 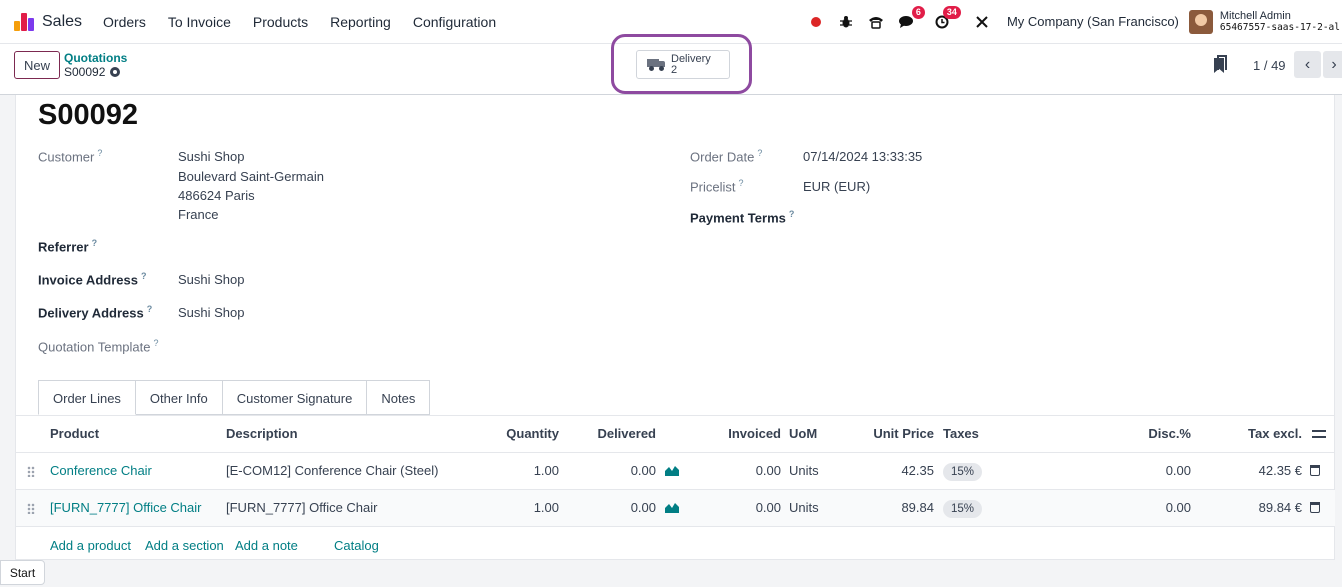 What do you see at coordinates (37, 65) in the screenshot?
I see `new-button: New` at bounding box center [37, 65].